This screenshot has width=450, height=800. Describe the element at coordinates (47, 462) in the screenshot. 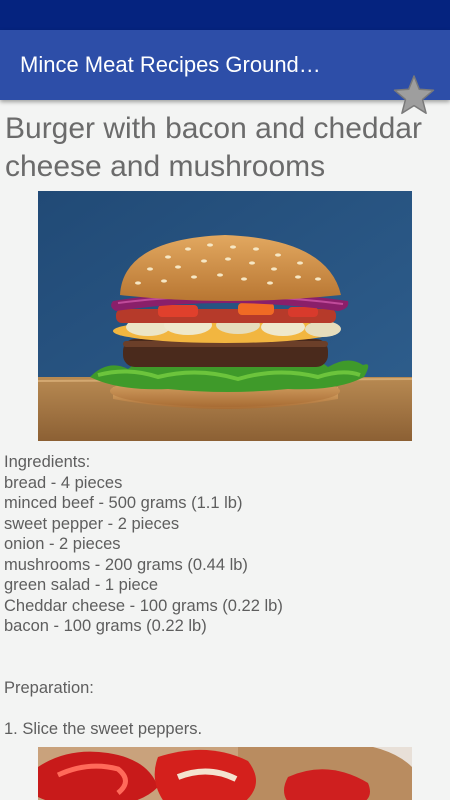

I see `ingredients-heading: Ingredients:` at that location.